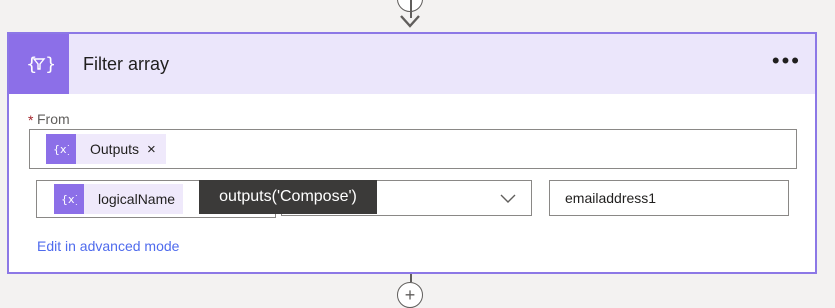  I want to click on expression-tooltip: outputs('Compose'), so click(288, 197).